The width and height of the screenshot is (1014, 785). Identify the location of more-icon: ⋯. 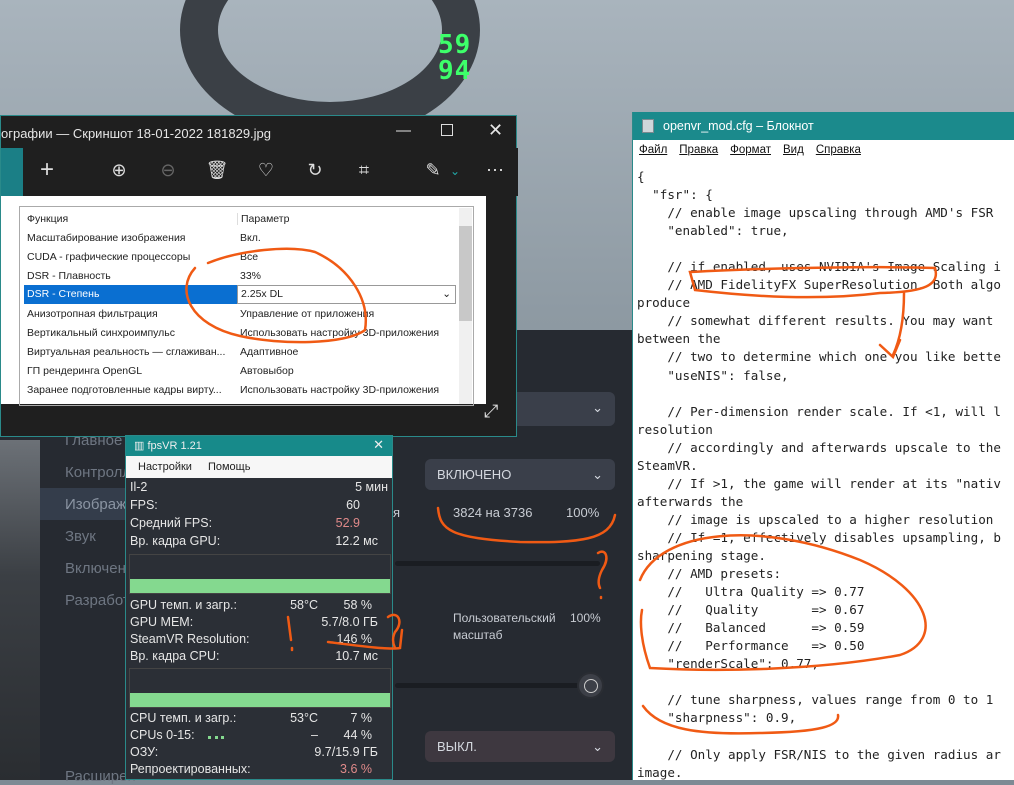
(495, 170).